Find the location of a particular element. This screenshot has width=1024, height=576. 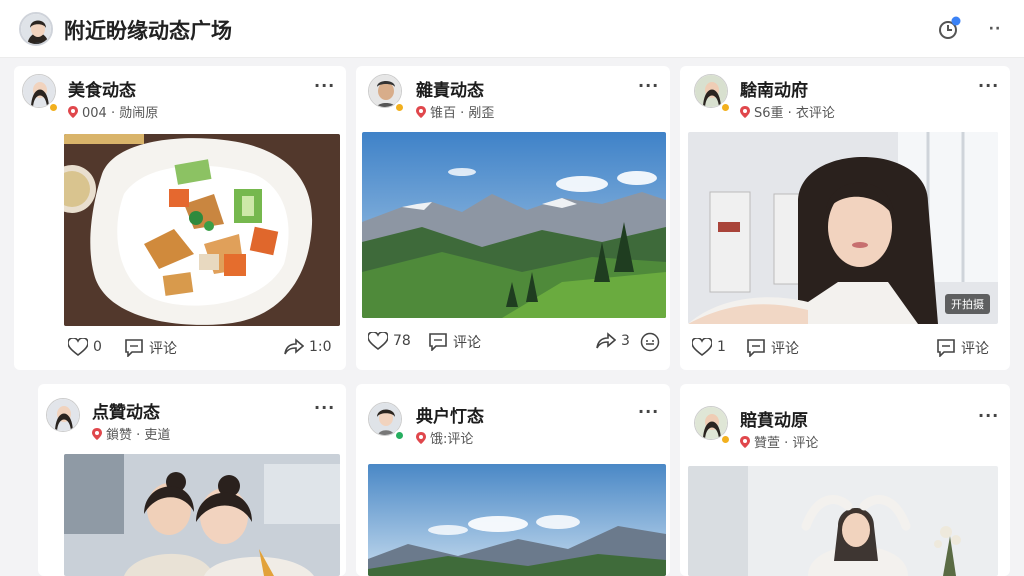

post-image-mountain is located at coordinates (514, 225).